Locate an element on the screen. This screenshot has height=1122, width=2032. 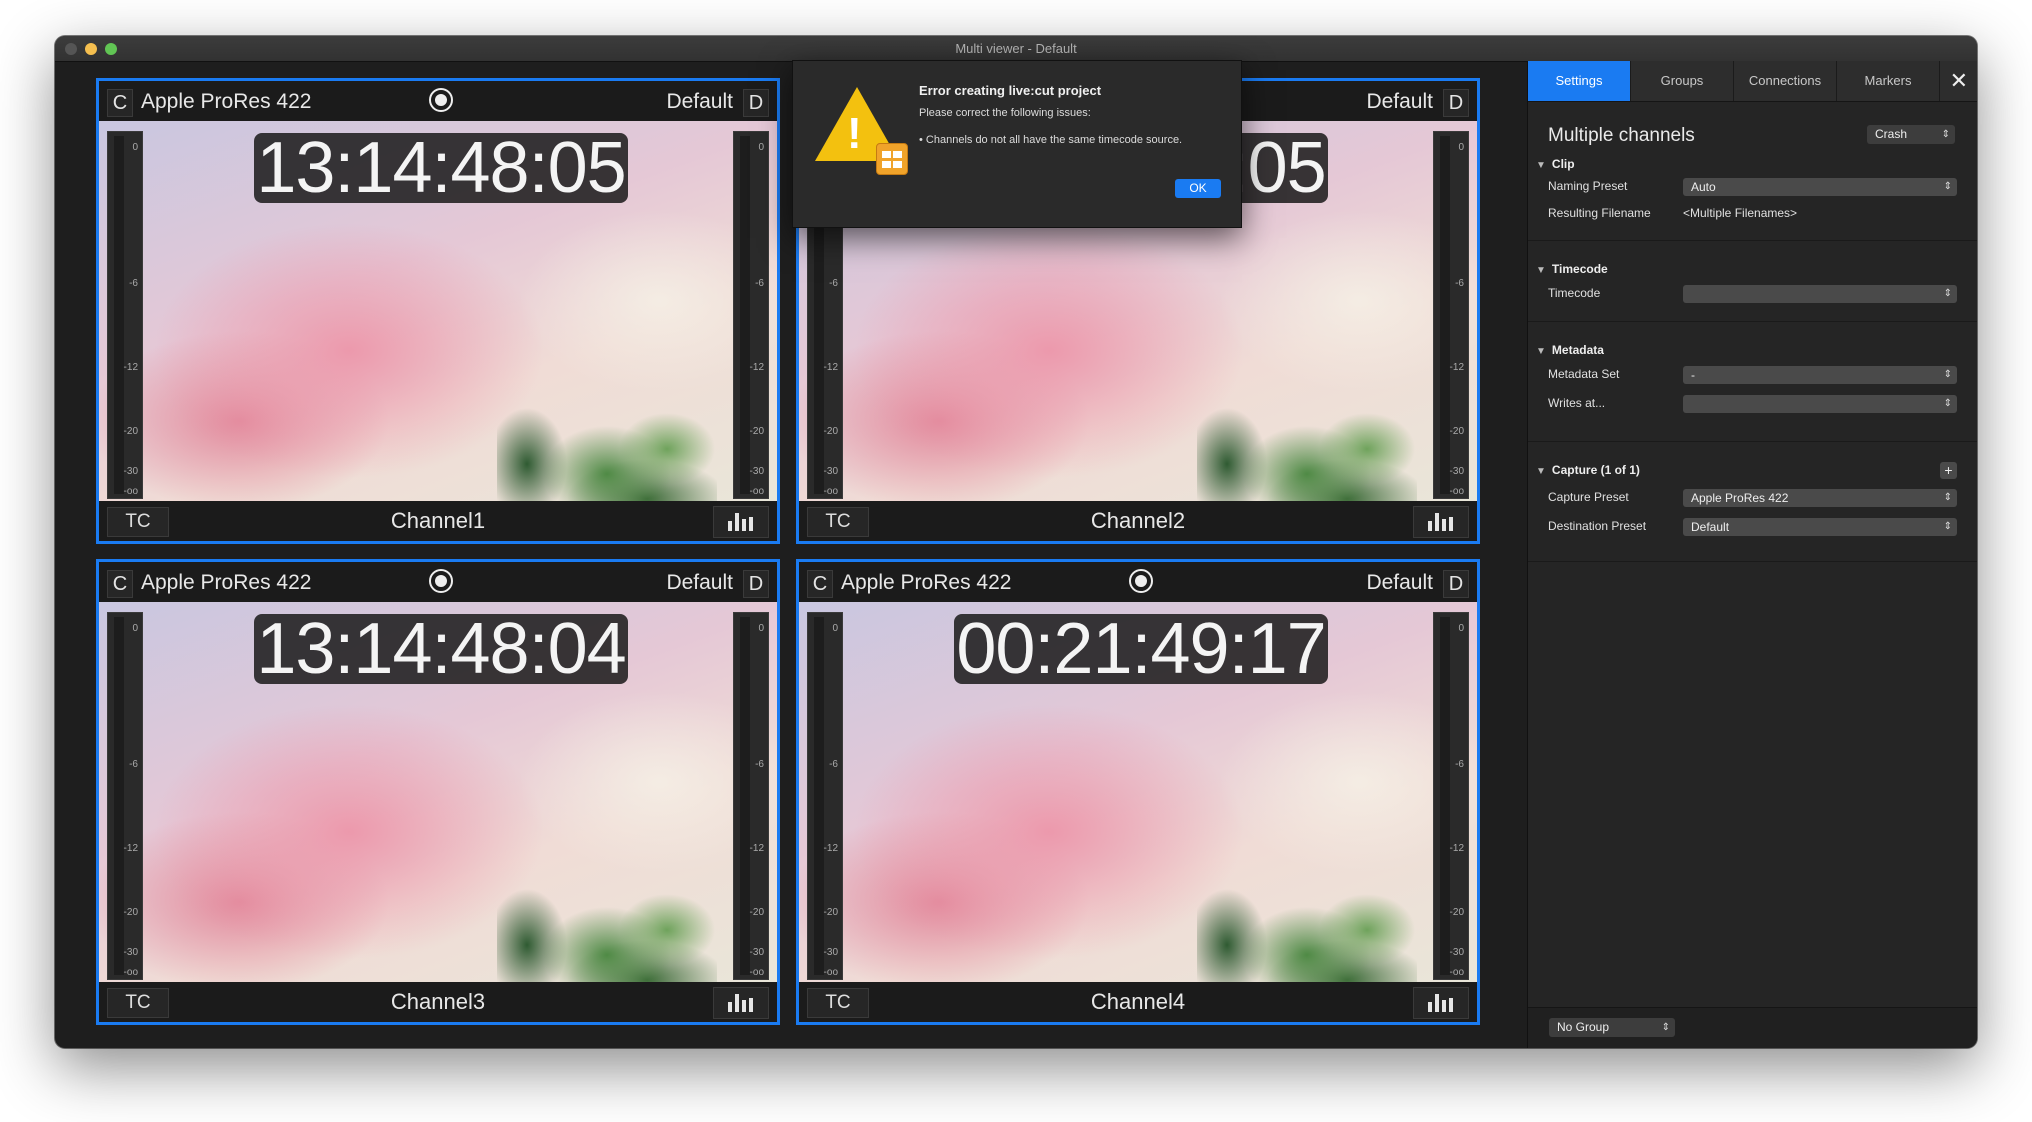
group-select-value: No Group is located at coordinates (1583, 1027).